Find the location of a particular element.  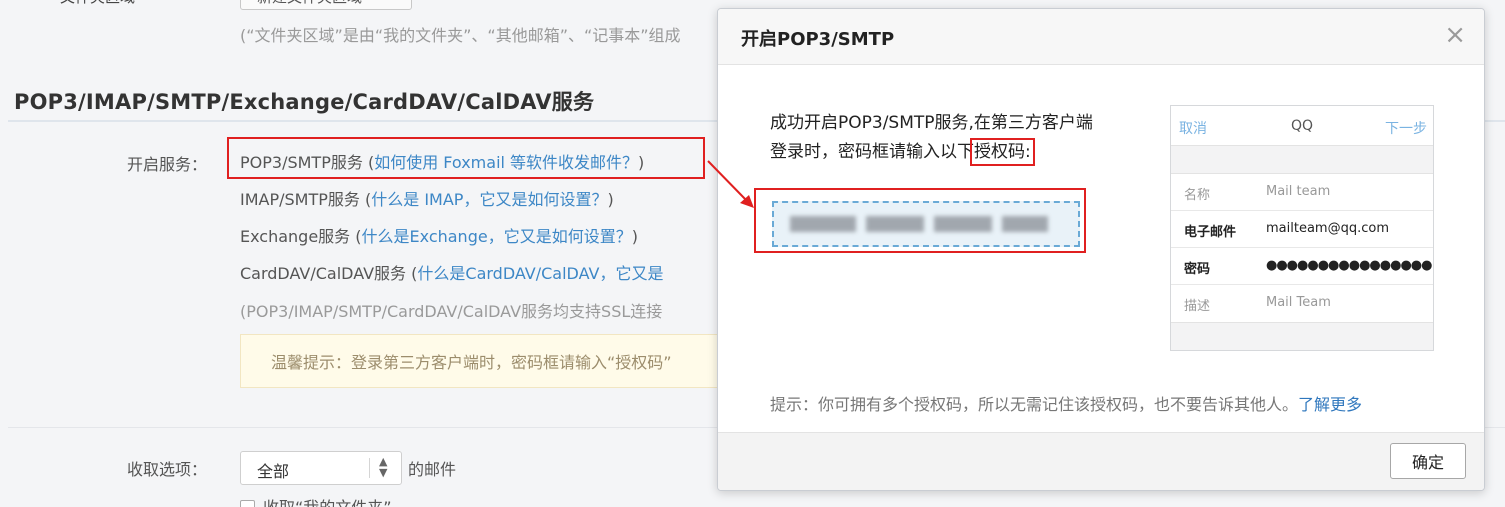

select-value: 全部 is located at coordinates (273, 471).